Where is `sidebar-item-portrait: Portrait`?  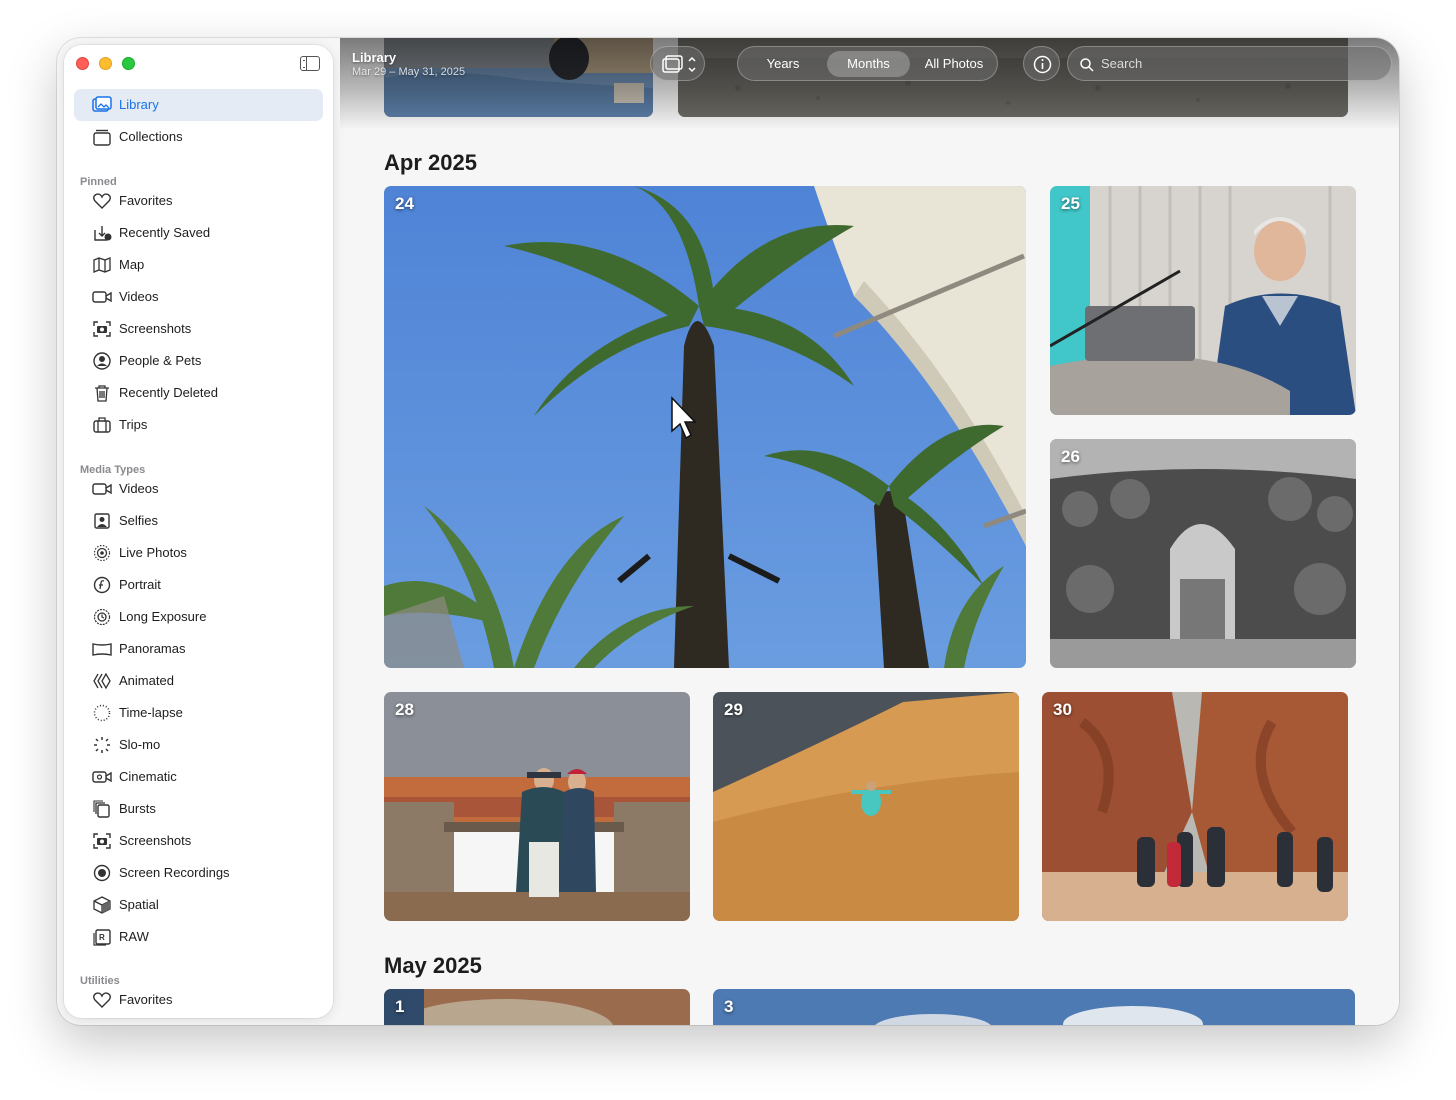 sidebar-item-portrait: Portrait is located at coordinates (198, 585).